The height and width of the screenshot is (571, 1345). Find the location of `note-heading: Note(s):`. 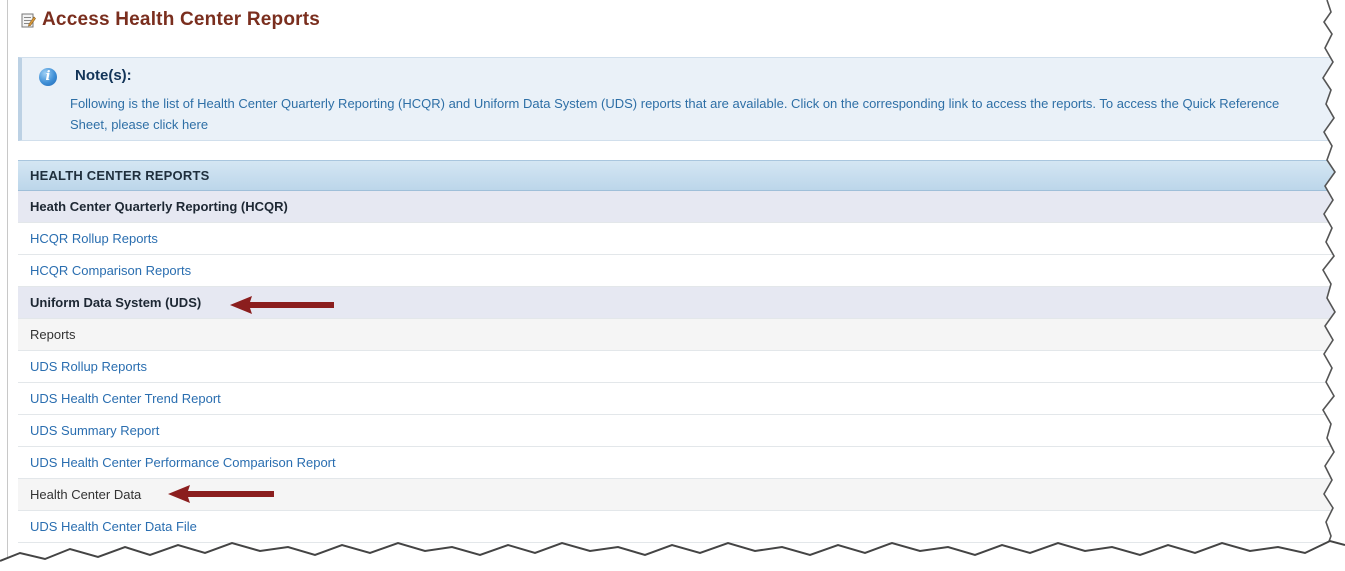

note-heading: Note(s): is located at coordinates (103, 75).